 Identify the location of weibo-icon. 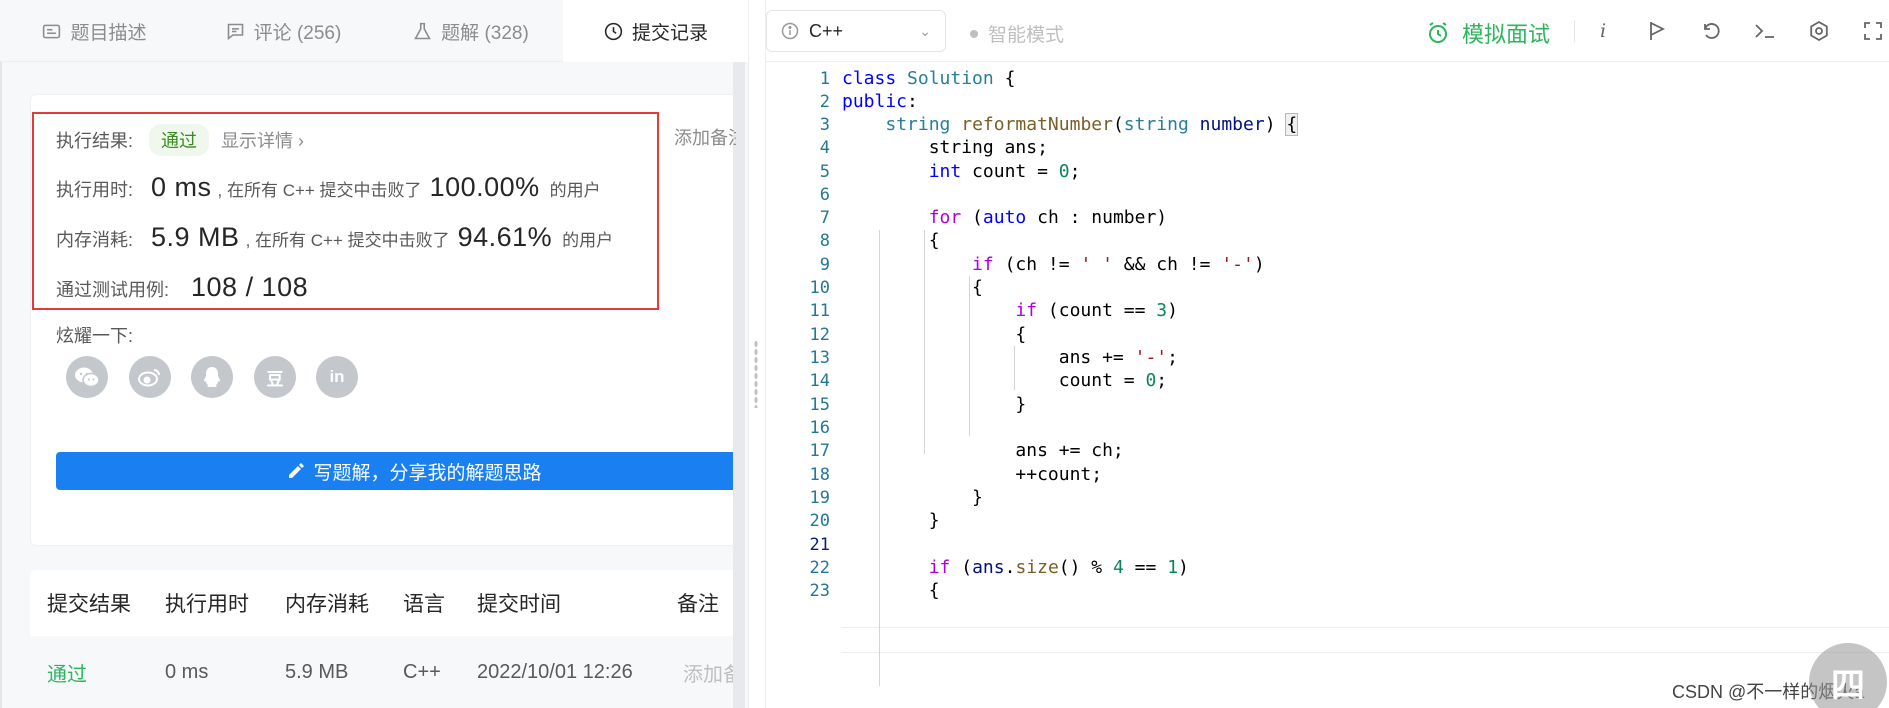
(150, 377).